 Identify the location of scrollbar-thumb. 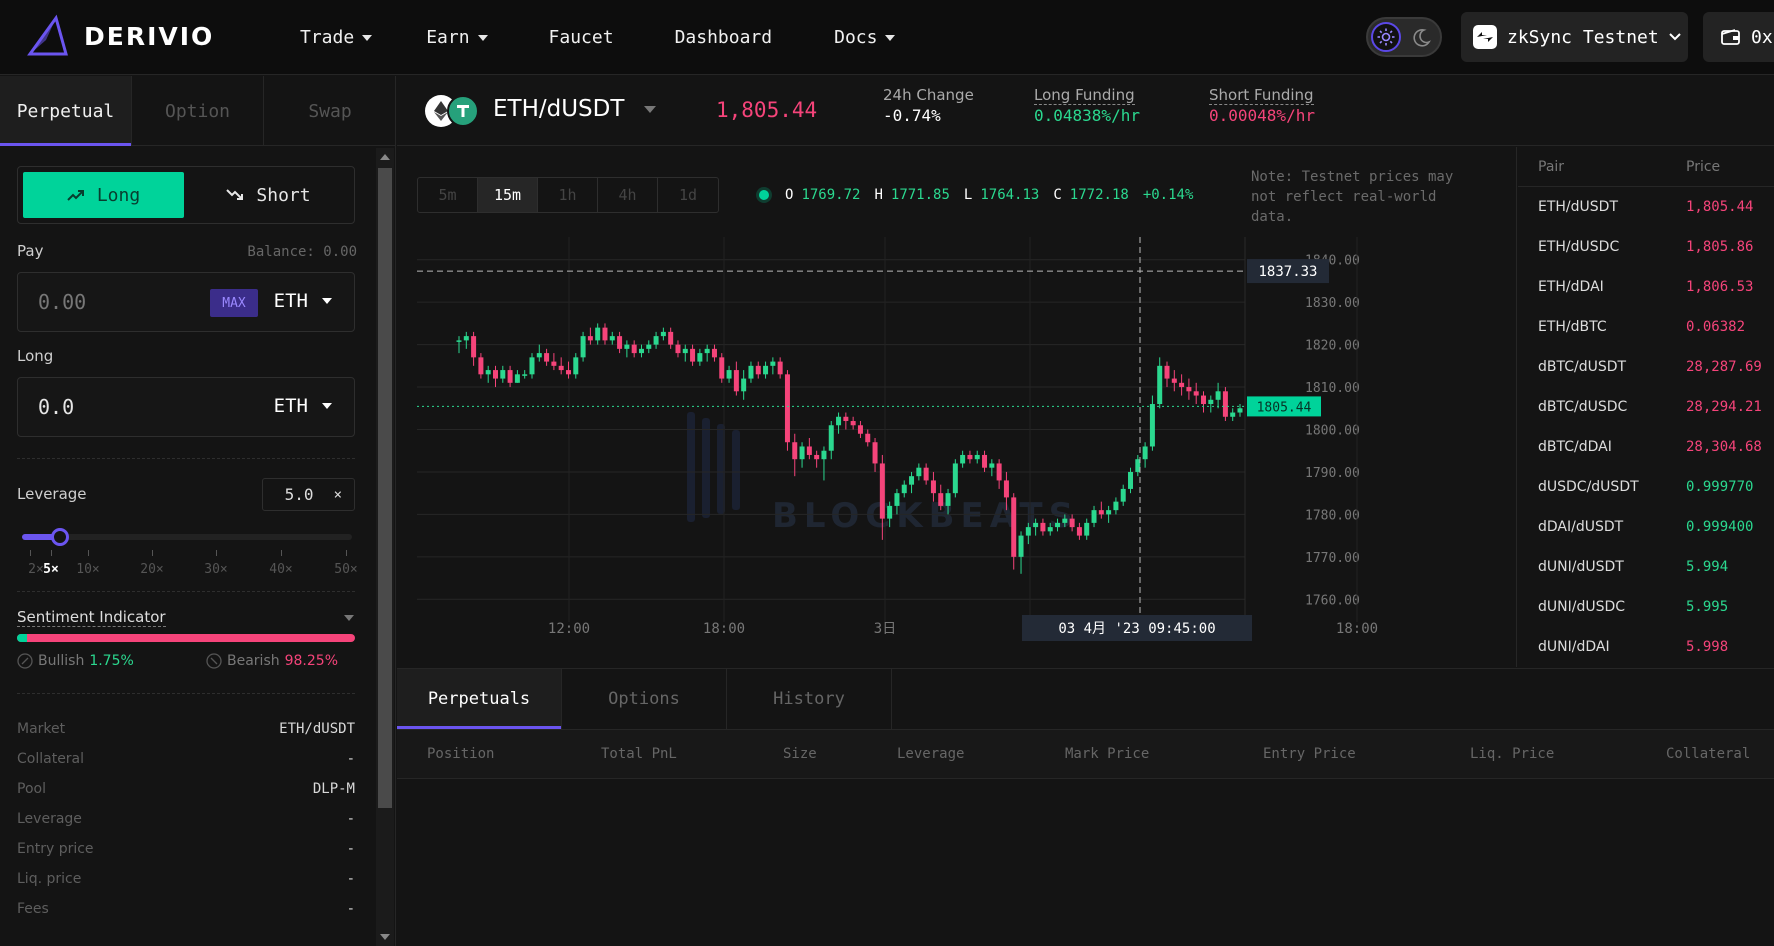
(385, 488).